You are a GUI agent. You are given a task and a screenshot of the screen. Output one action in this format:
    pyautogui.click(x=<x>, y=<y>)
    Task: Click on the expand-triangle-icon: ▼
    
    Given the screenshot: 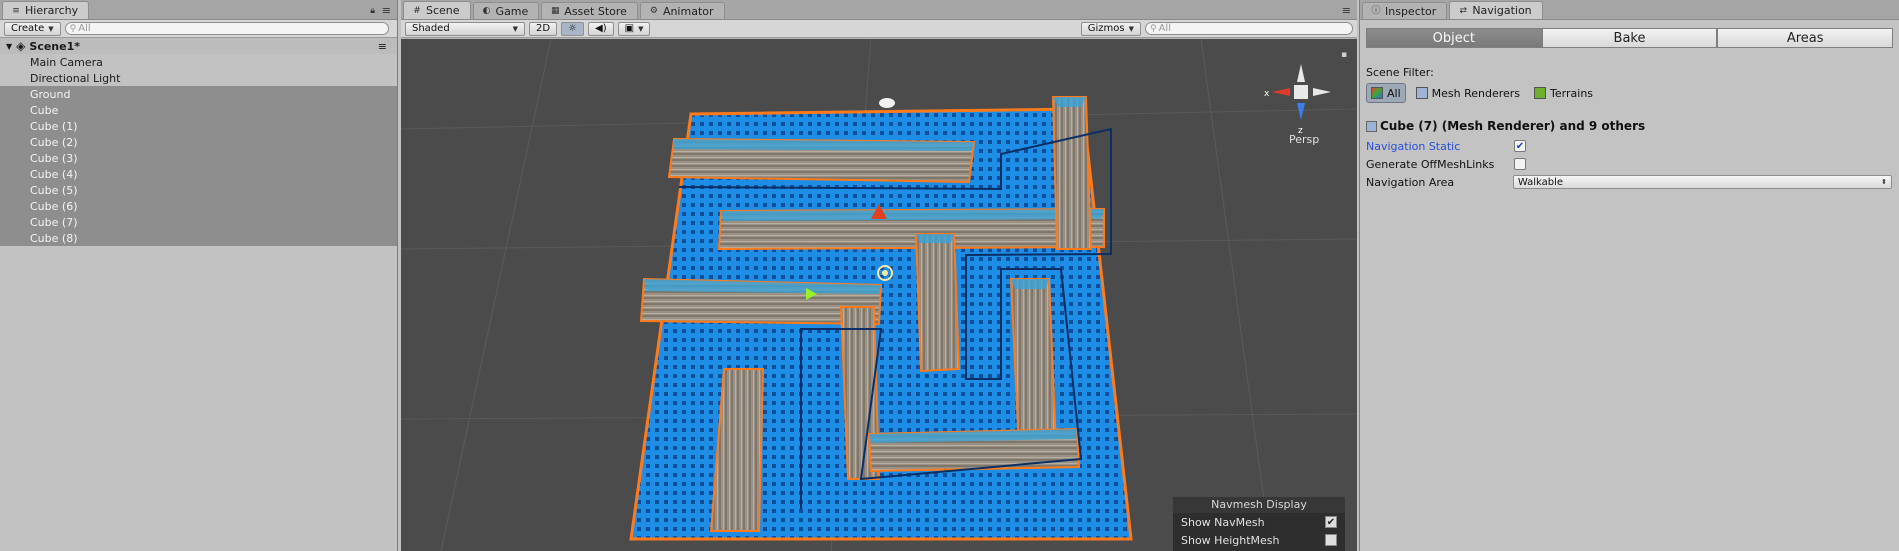 What is the action you would take?
    pyautogui.click(x=9, y=46)
    